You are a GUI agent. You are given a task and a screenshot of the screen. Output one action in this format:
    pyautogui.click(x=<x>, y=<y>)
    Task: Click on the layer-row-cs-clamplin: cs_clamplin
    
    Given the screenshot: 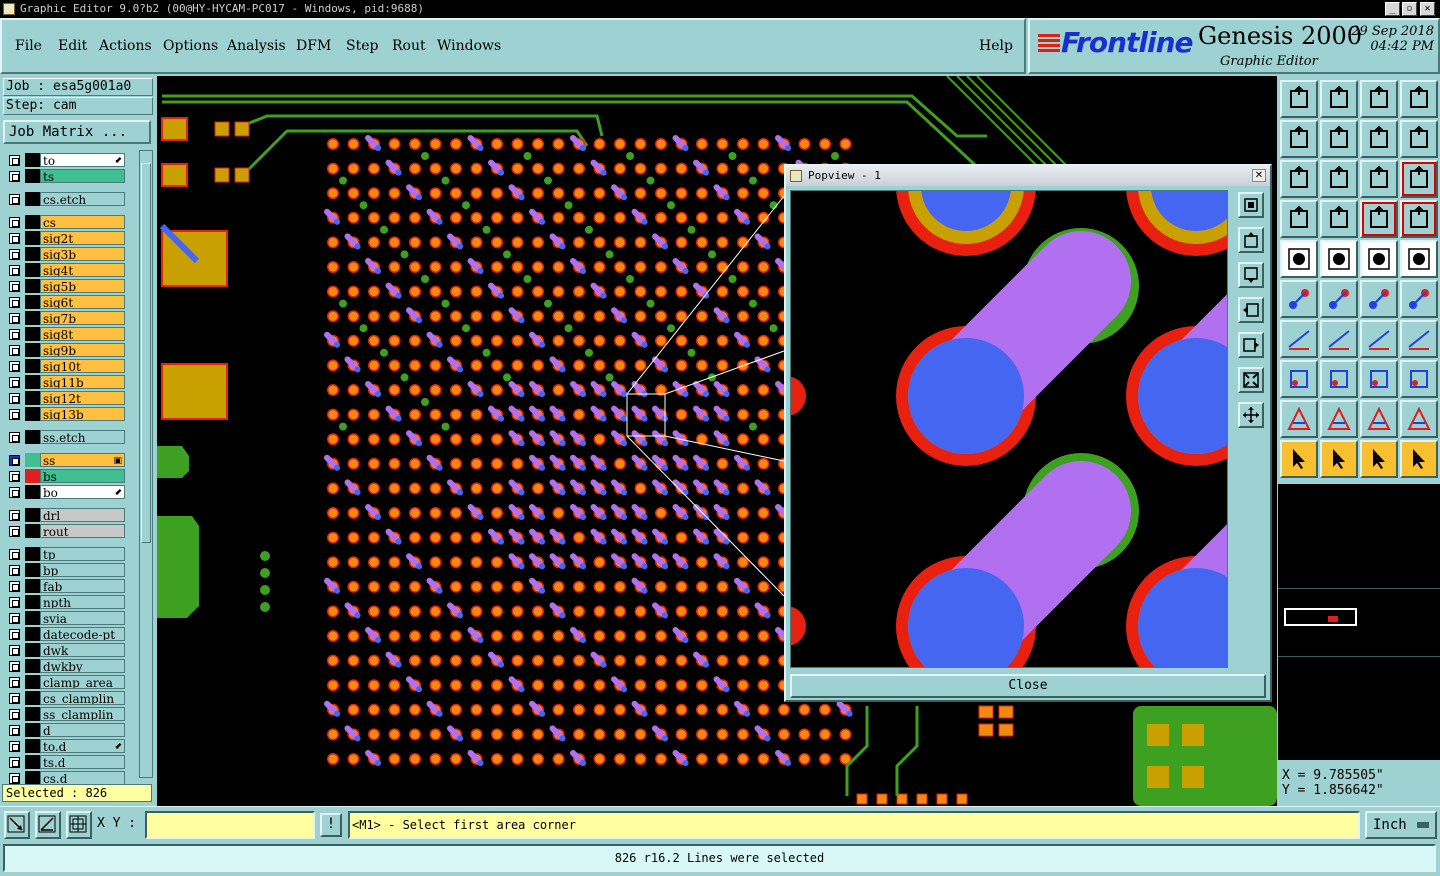 What is the action you would take?
    pyautogui.click(x=66, y=698)
    